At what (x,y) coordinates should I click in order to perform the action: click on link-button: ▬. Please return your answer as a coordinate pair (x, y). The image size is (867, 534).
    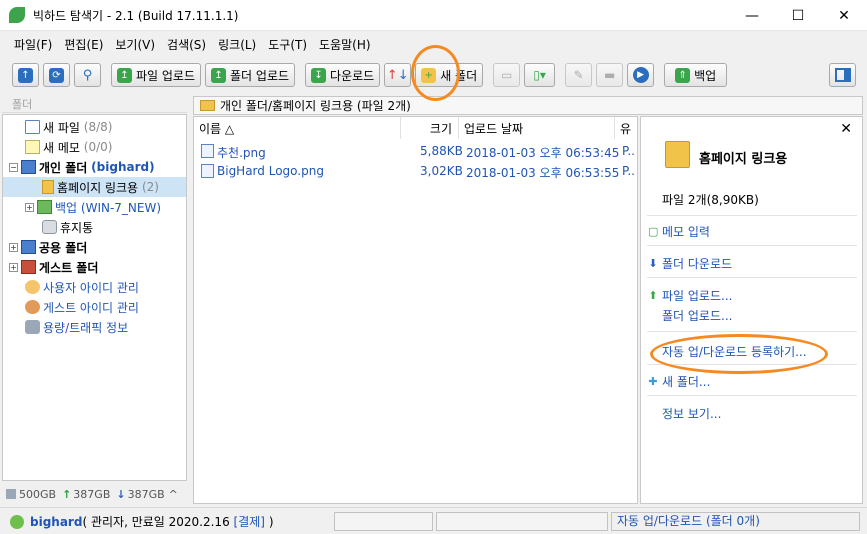
    Looking at the image, I should click on (610, 75).